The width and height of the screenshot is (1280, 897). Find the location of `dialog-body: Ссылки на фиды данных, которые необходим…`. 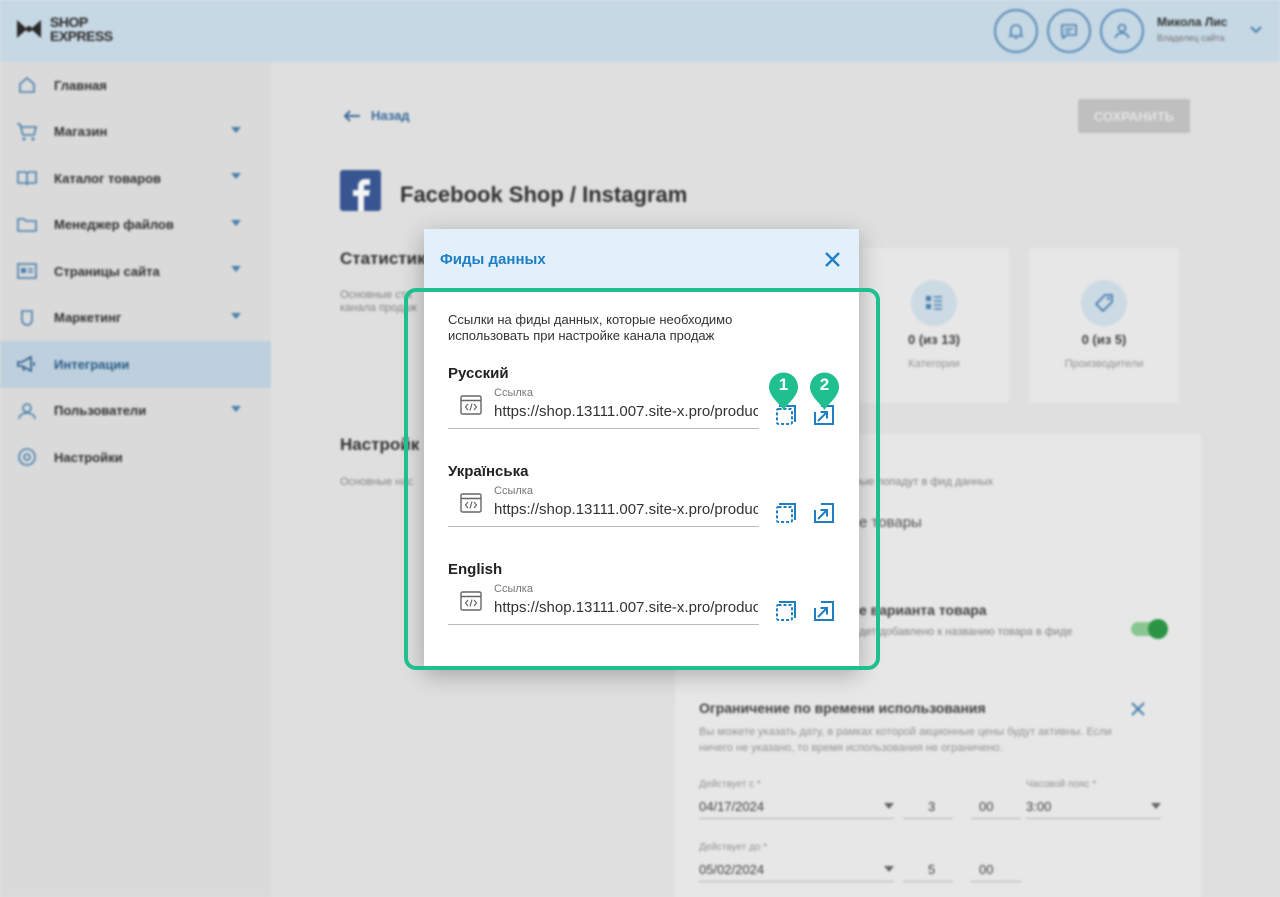

dialog-body: Ссылки на фиды данных, которые необходим… is located at coordinates (641, 464).